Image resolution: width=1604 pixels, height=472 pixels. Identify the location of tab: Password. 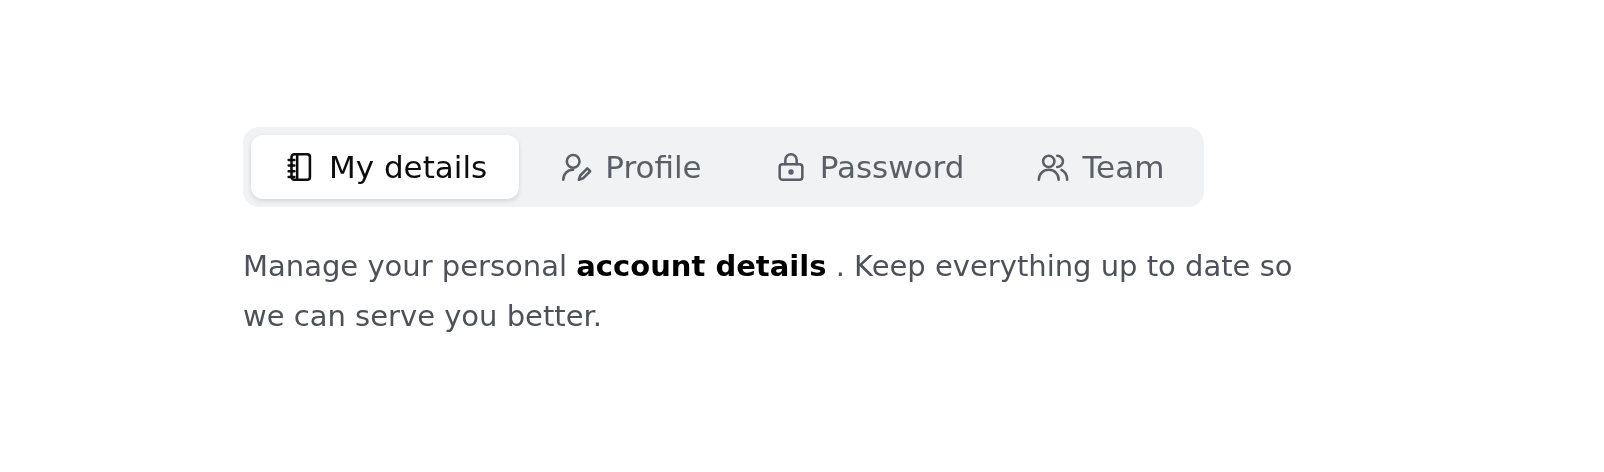
(869, 167).